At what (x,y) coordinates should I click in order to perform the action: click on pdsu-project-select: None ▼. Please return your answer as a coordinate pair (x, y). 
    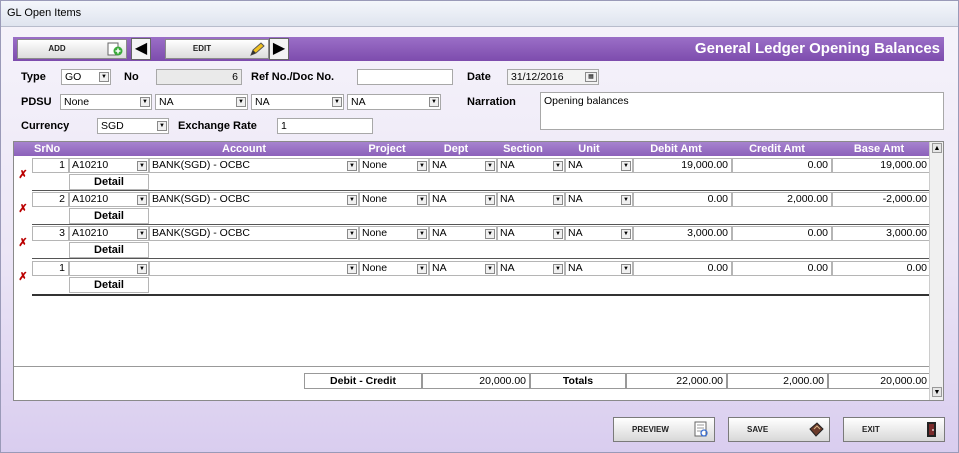
    Looking at the image, I should click on (106, 102).